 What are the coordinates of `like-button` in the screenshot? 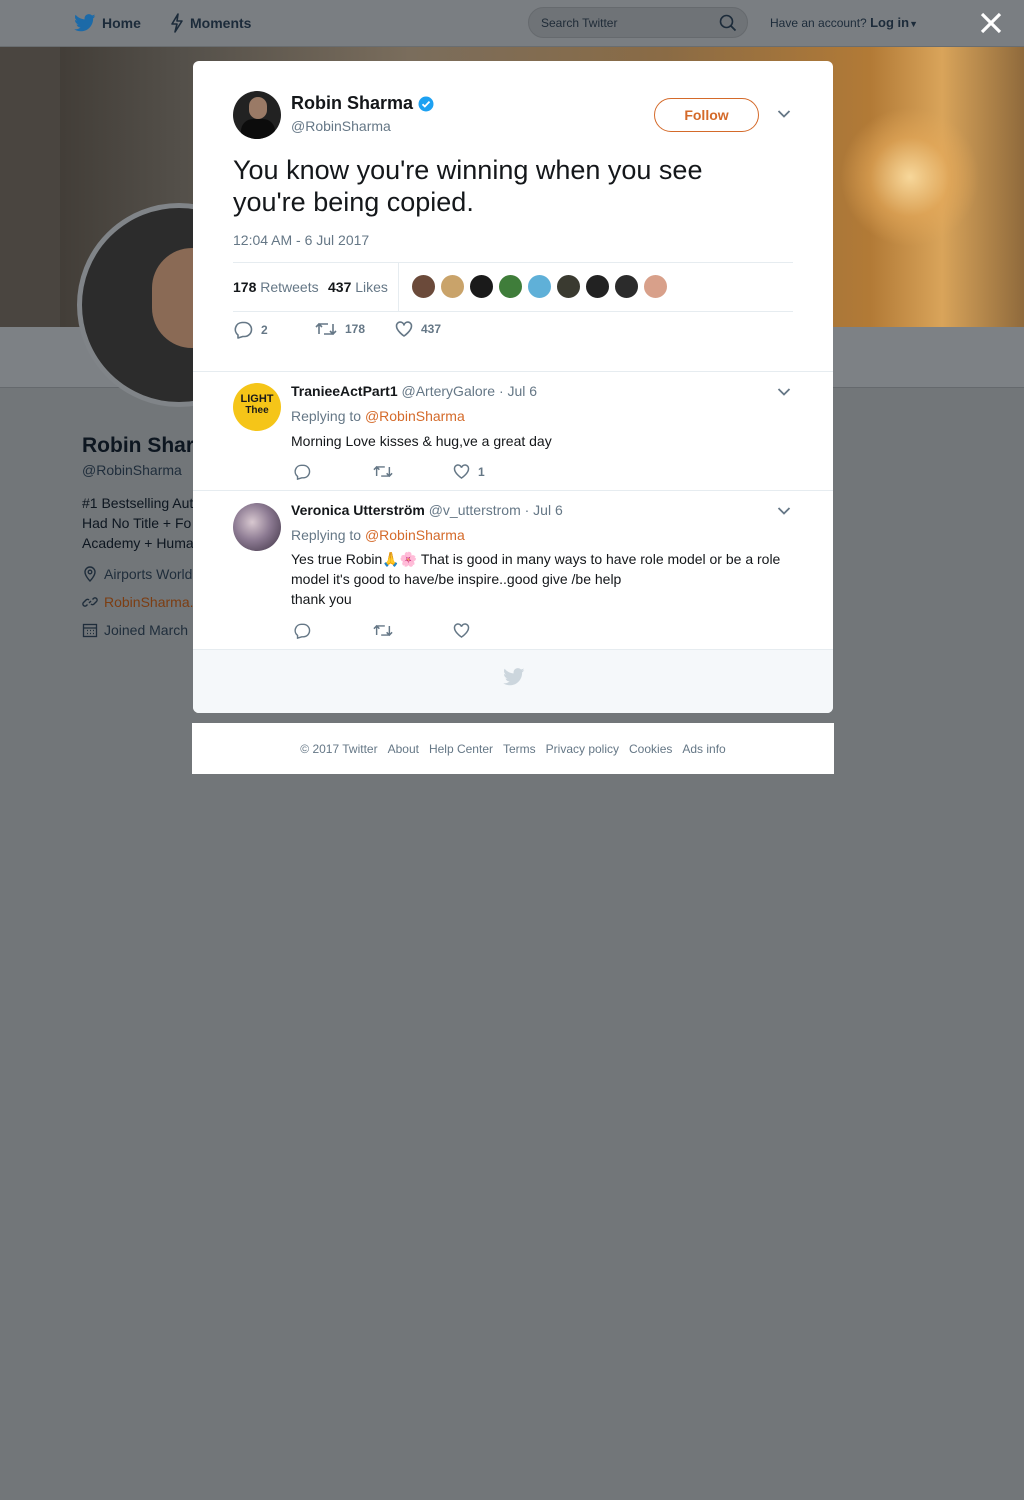 It's located at (465, 630).